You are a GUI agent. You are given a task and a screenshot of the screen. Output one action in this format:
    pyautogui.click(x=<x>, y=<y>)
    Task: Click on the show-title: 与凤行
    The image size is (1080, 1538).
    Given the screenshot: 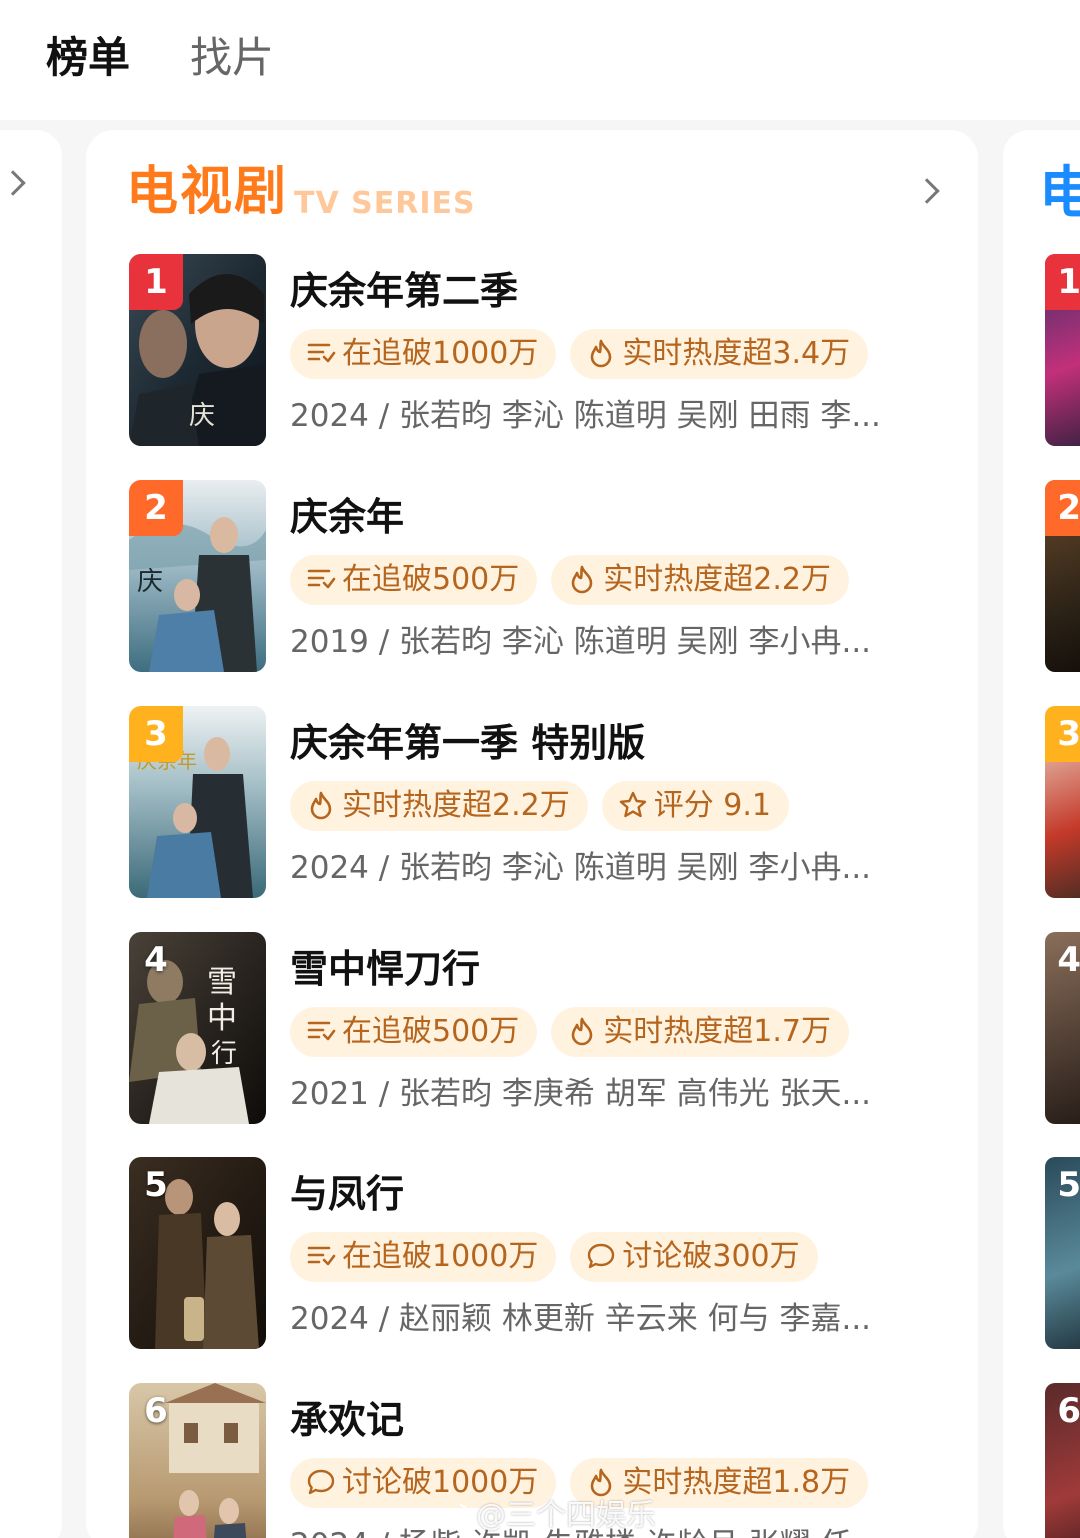 What is the action you would take?
    pyautogui.click(x=347, y=1194)
    